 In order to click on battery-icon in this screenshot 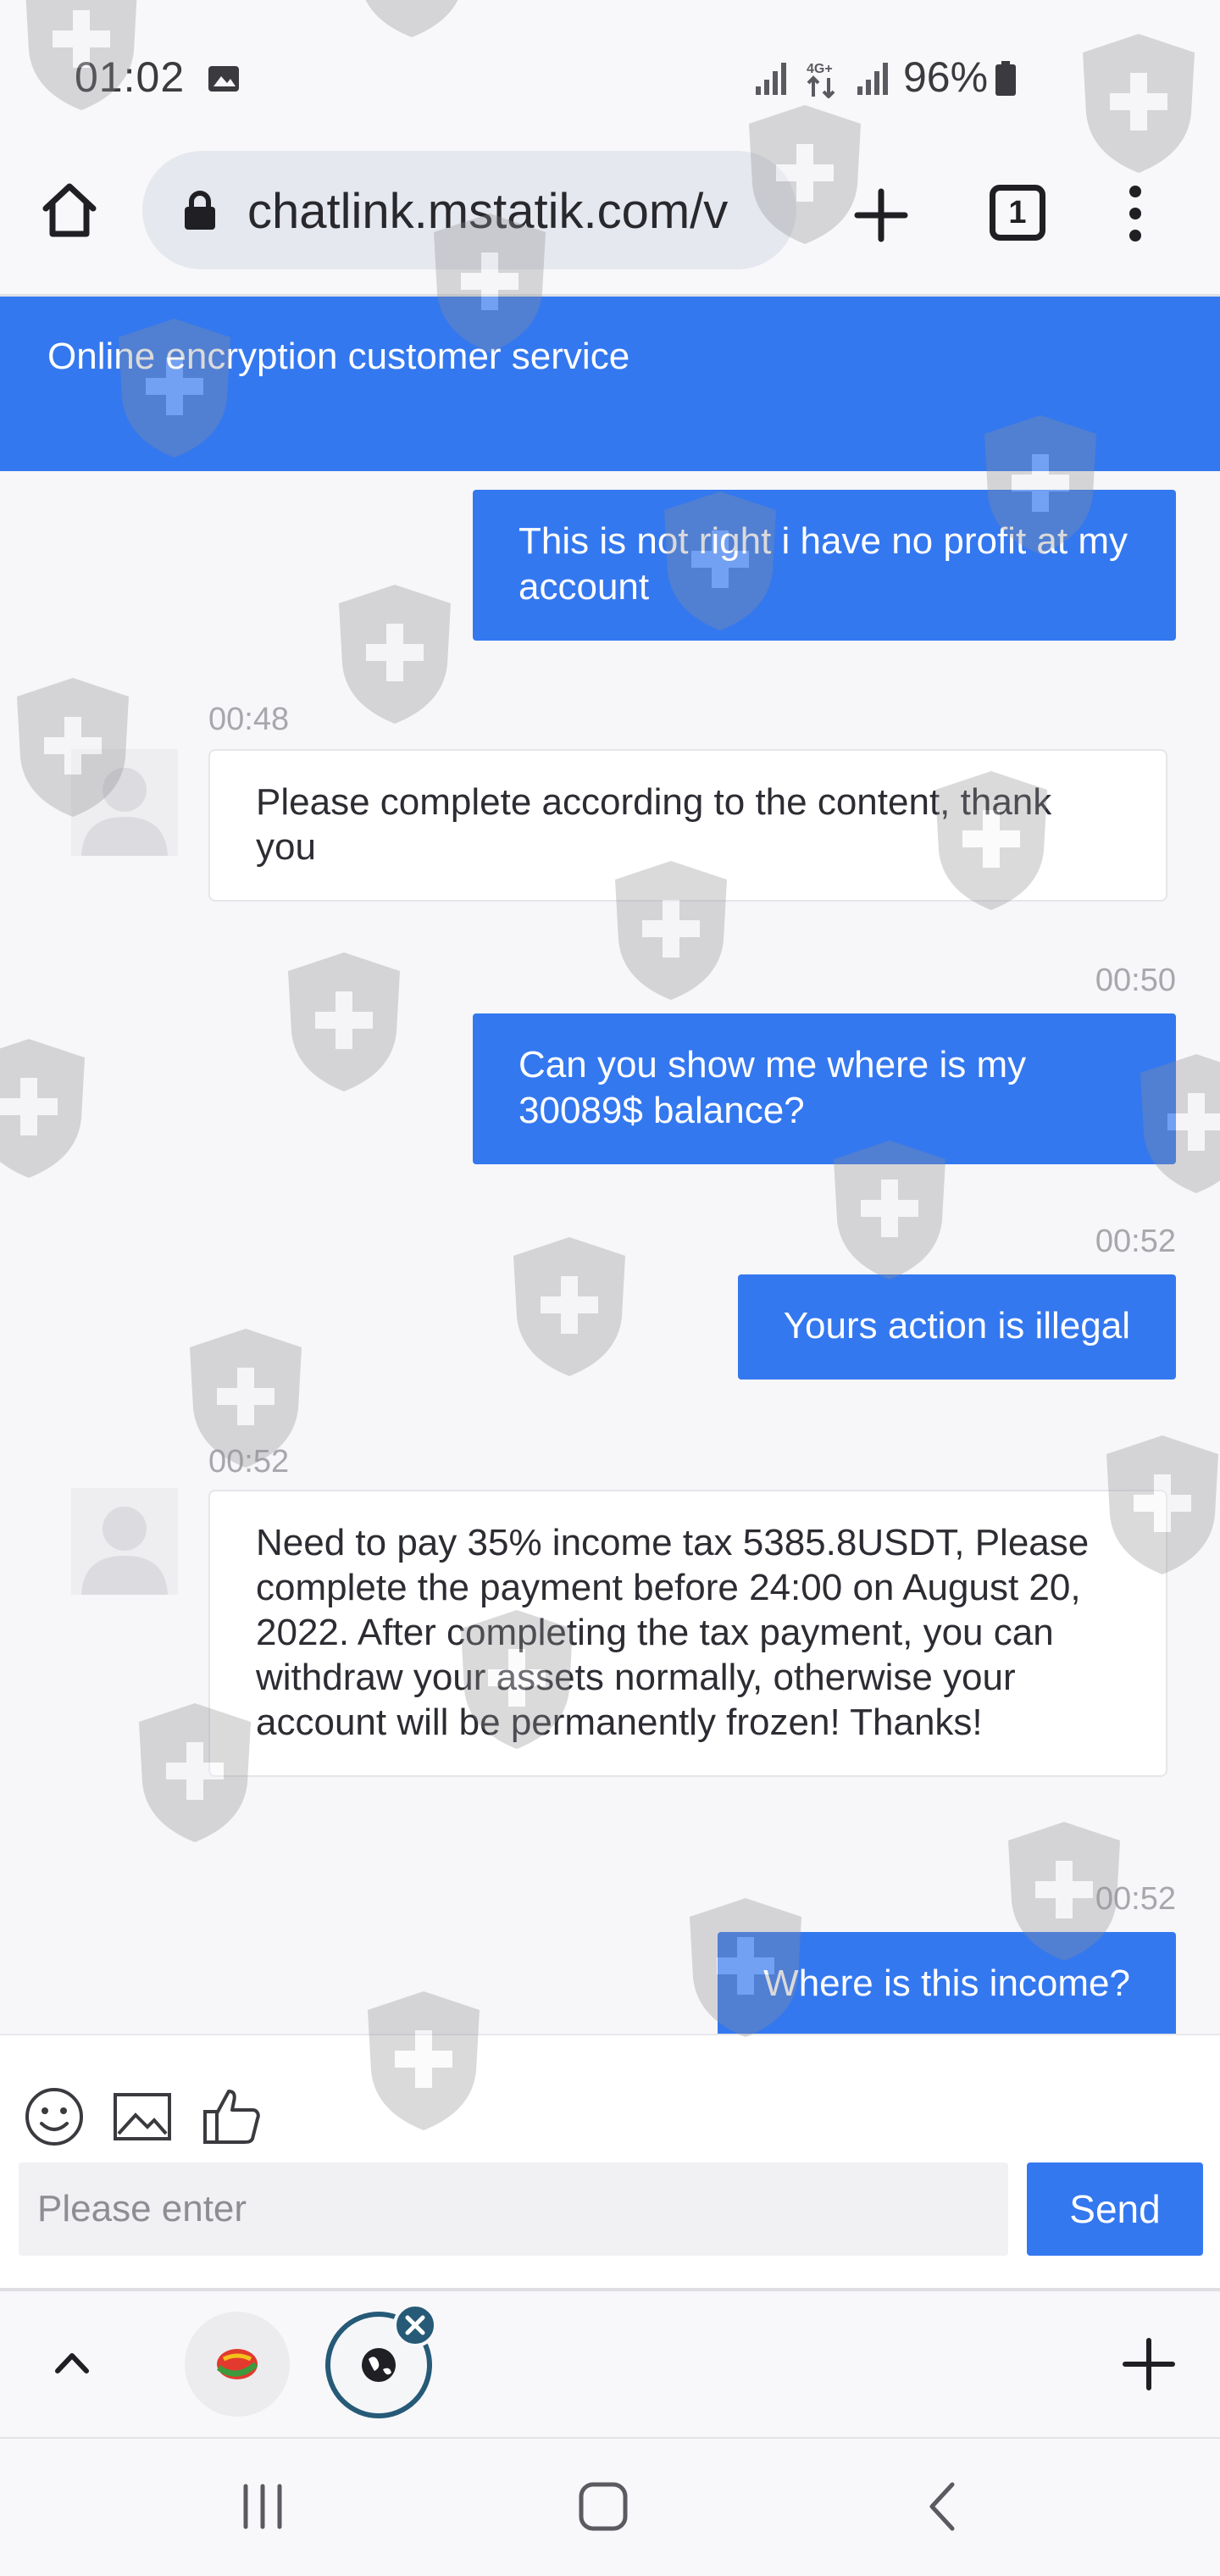, I will do `click(1006, 78)`.